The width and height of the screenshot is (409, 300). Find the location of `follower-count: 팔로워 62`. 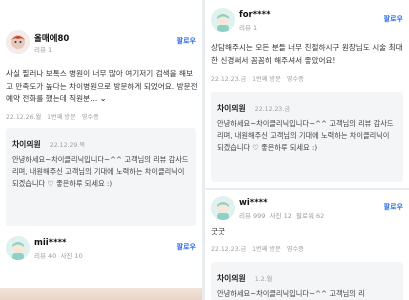

follower-count: 팔로워 62 is located at coordinates (310, 216).